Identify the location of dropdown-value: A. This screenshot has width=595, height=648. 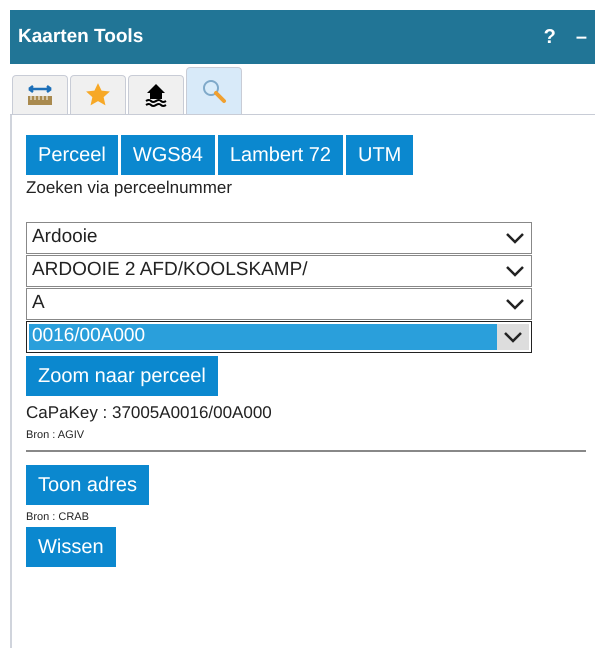
(39, 303).